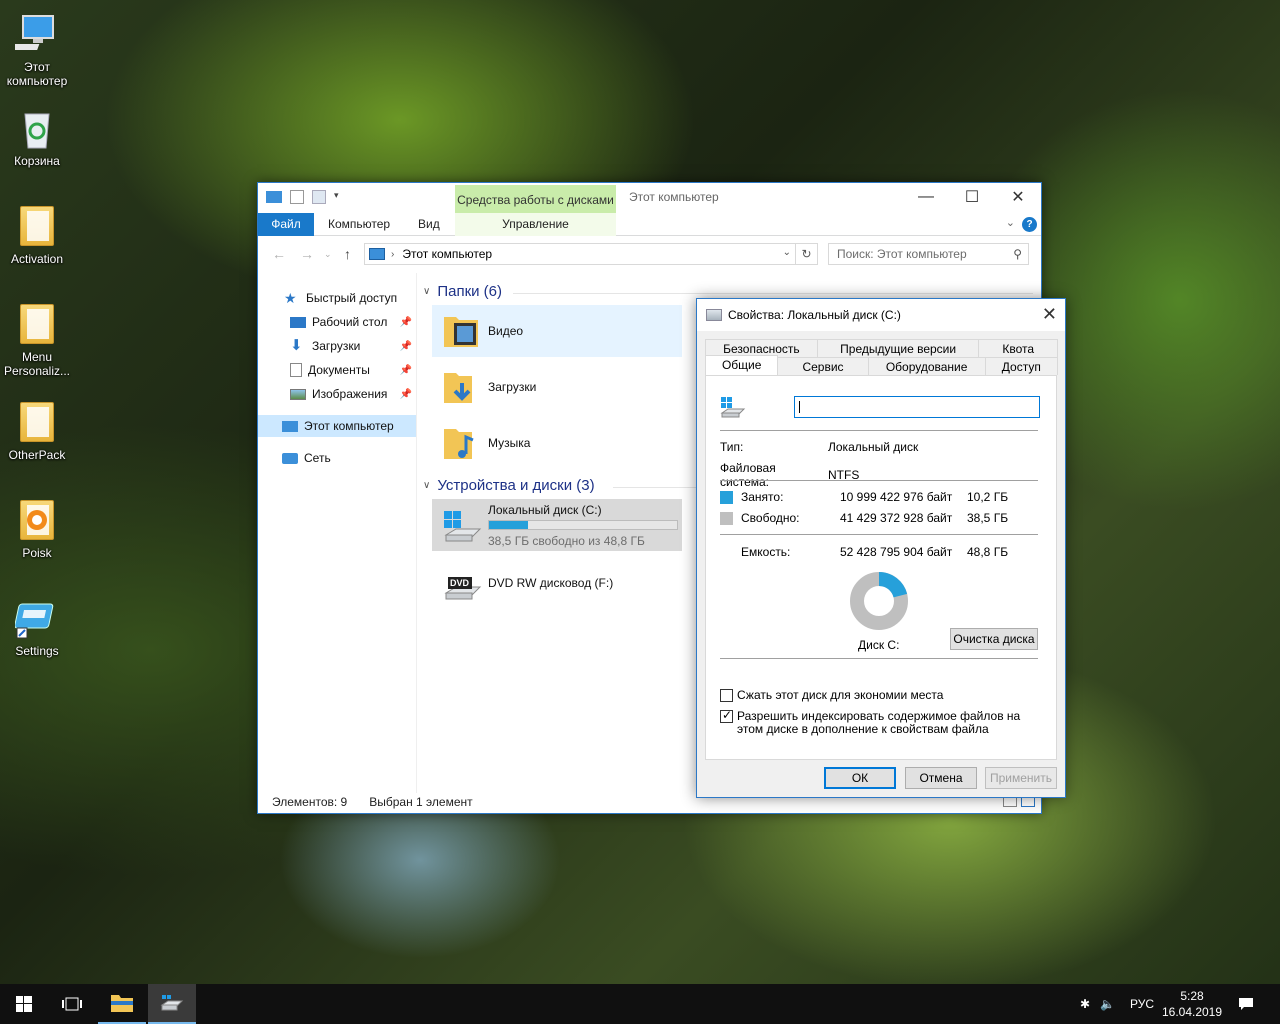 This screenshot has width=1280, height=1024. Describe the element at coordinates (814, 315) in the screenshot. I see `dialog-title: Свойства: Локальный диск (C:)` at that location.